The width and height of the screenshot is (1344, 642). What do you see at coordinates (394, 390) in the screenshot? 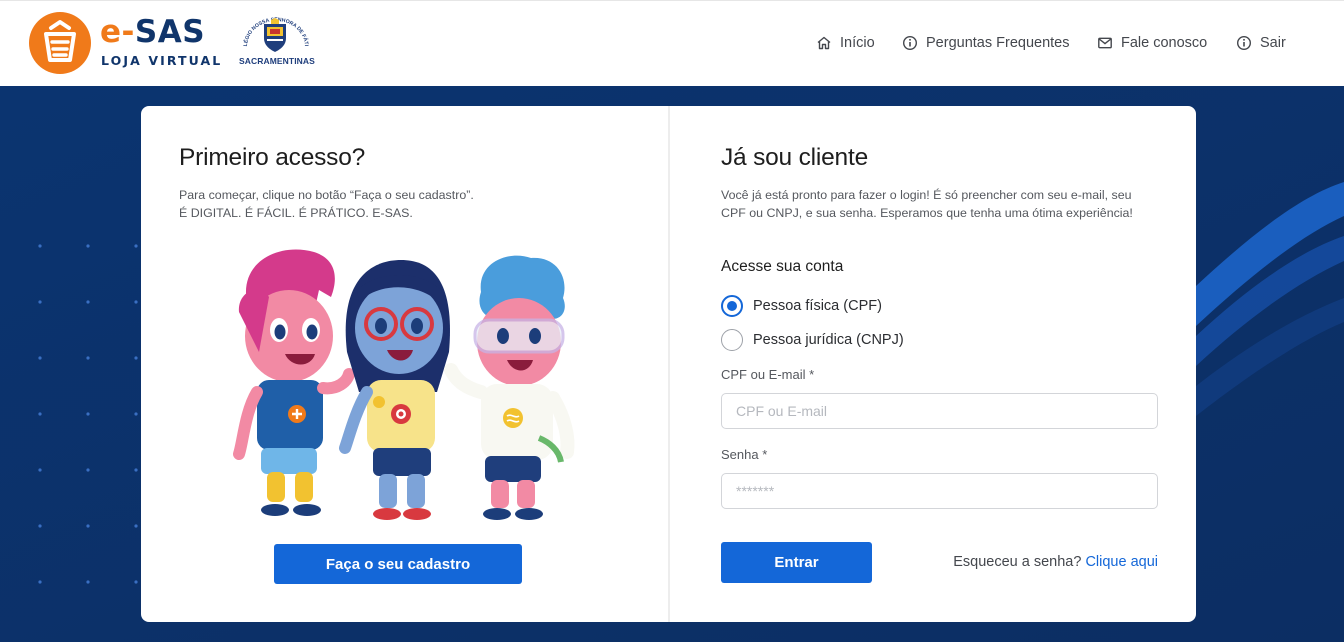
I see `illustration-kid-middle` at bounding box center [394, 390].